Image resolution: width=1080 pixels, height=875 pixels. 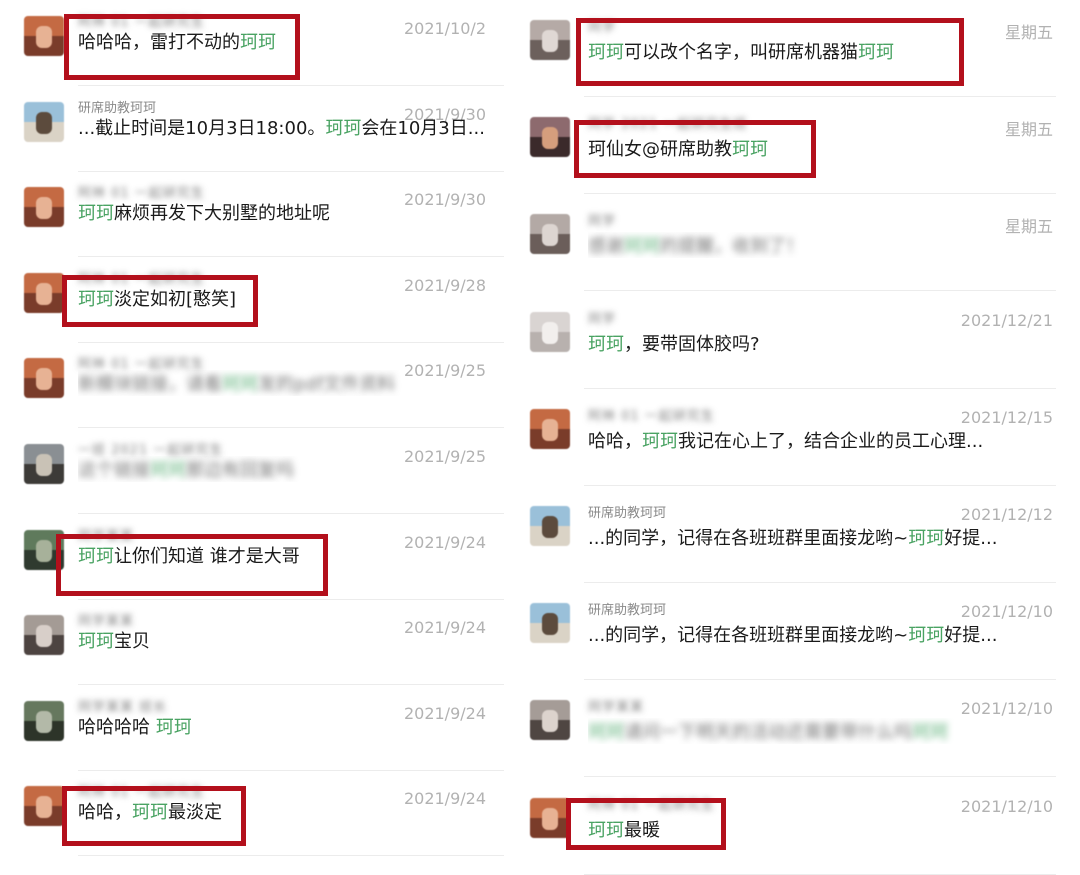 What do you see at coordinates (1006, 320) in the screenshot?
I see `message-date: 2021/12/21` at bounding box center [1006, 320].